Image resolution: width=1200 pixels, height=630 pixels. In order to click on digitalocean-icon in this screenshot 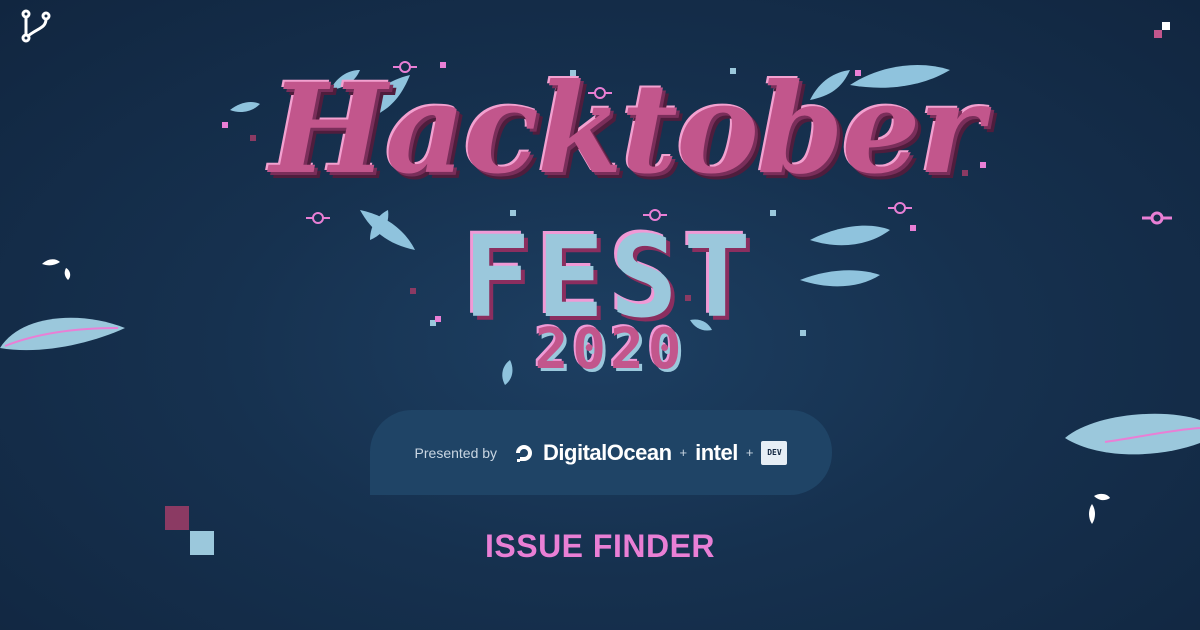, I will do `click(524, 453)`.